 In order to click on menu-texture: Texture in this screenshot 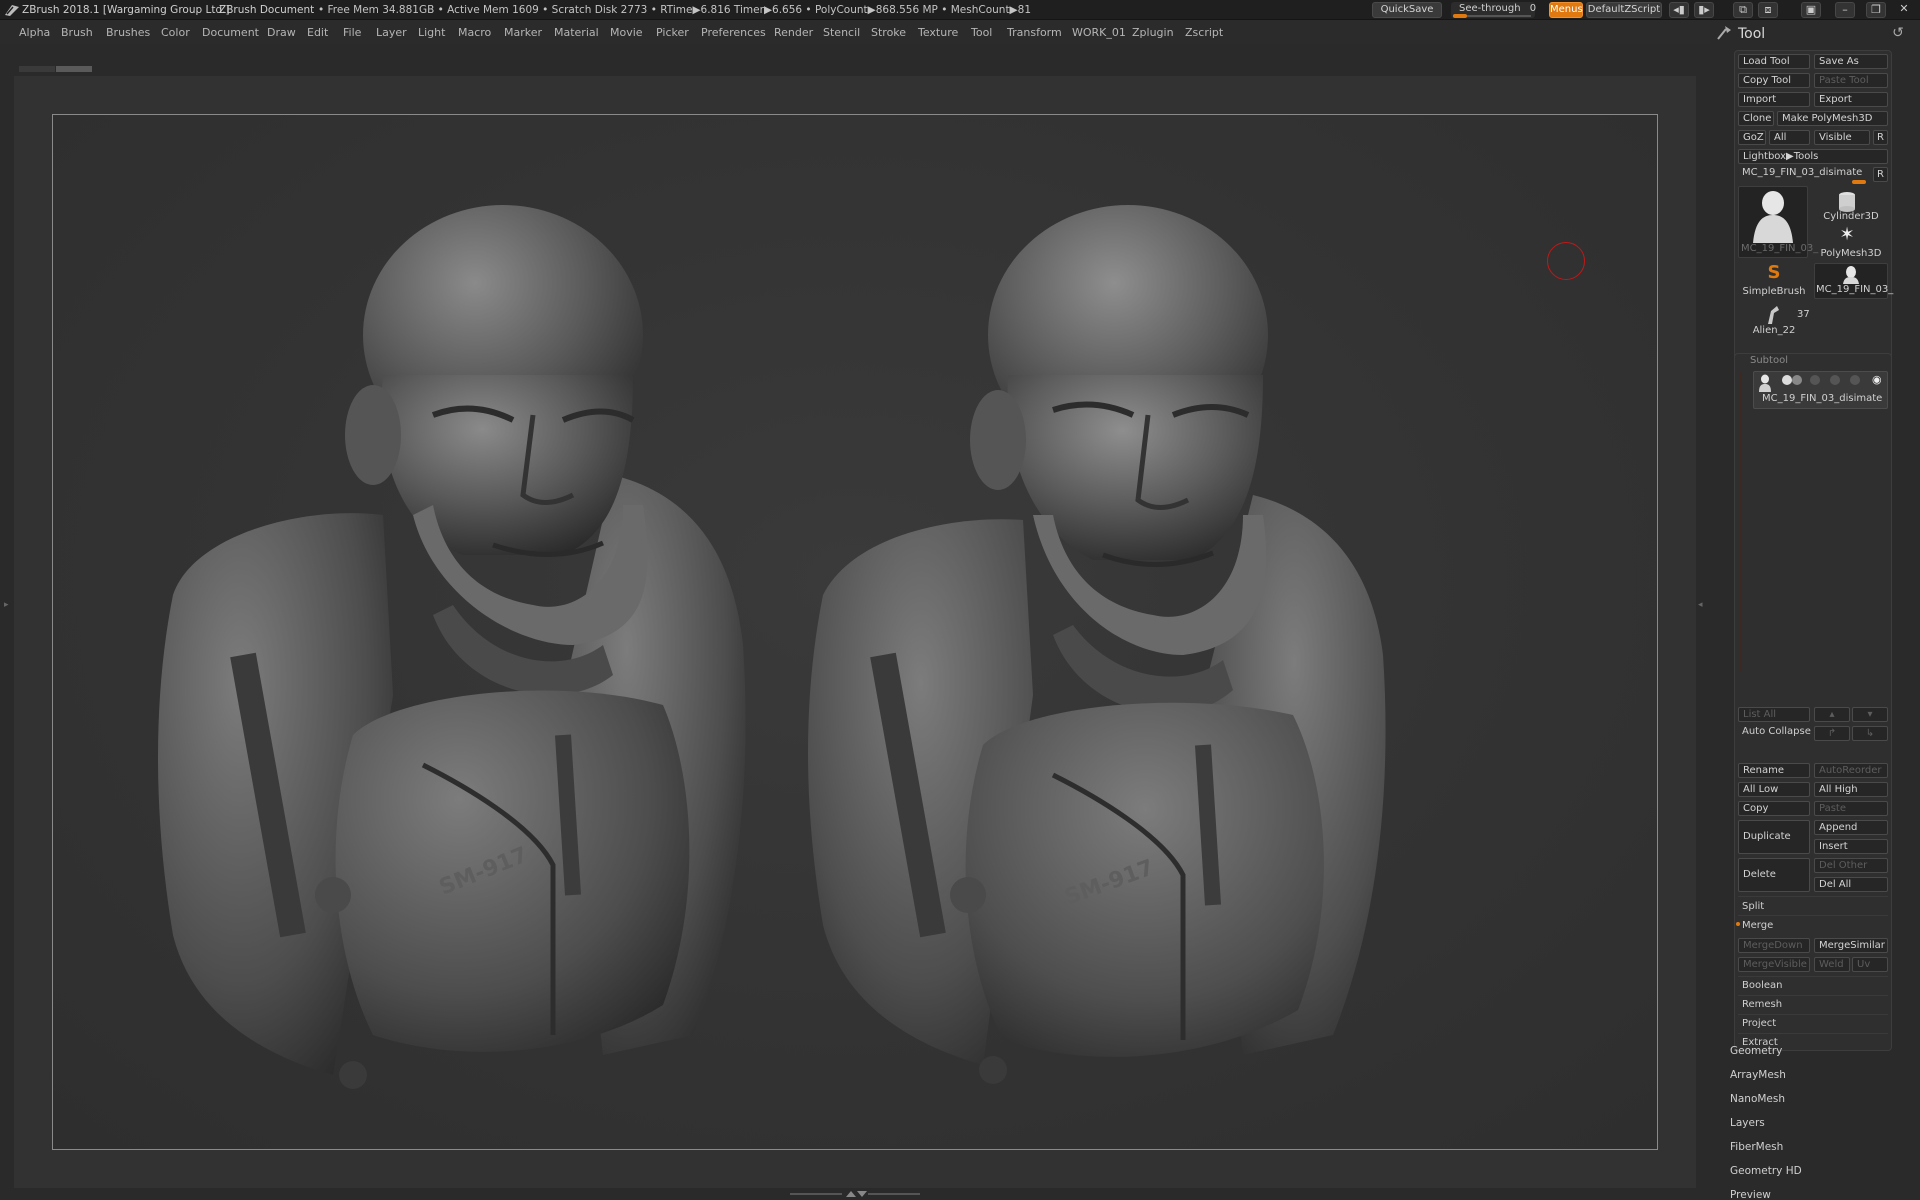, I will do `click(938, 32)`.